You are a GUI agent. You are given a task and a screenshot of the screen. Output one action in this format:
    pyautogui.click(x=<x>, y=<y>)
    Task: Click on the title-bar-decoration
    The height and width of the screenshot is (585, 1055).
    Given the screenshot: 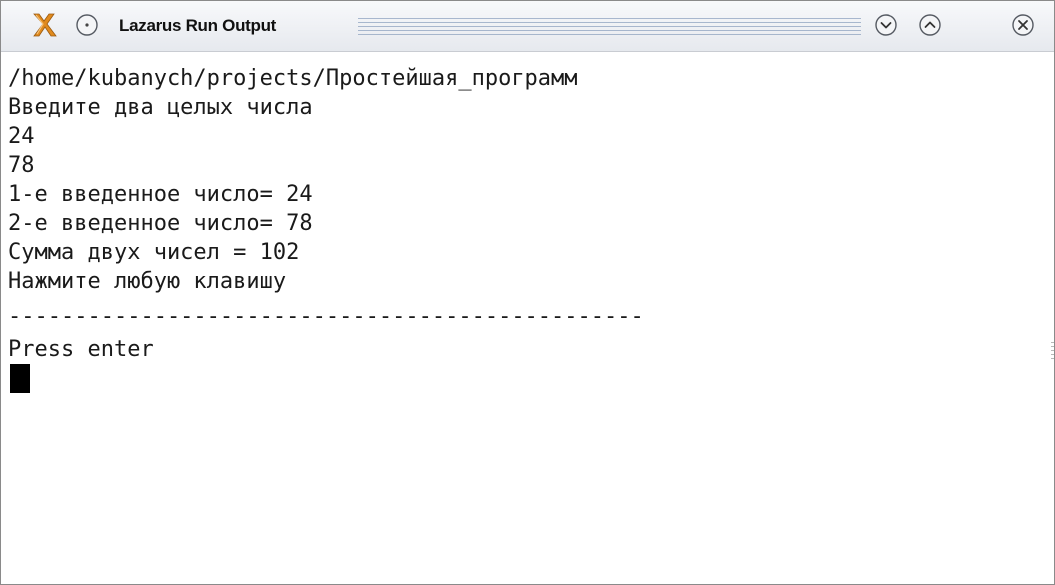 What is the action you would take?
    pyautogui.click(x=609, y=27)
    